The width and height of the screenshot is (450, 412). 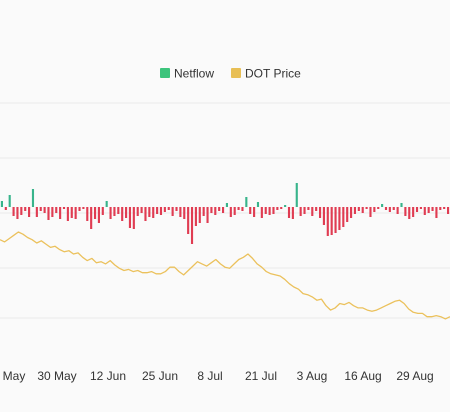 I want to click on x-tick-label: 29 Aug, so click(x=414, y=376).